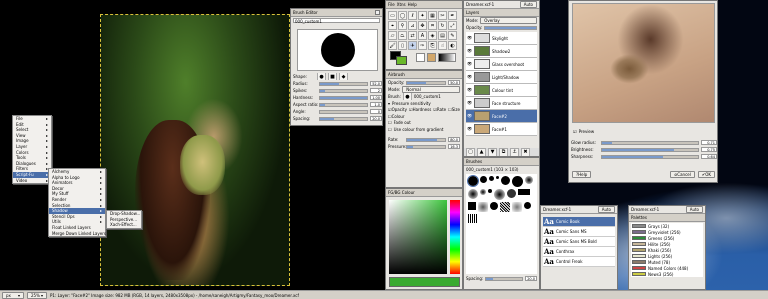  I want to click on blend-tool-icon: ▤, so click(442, 35).